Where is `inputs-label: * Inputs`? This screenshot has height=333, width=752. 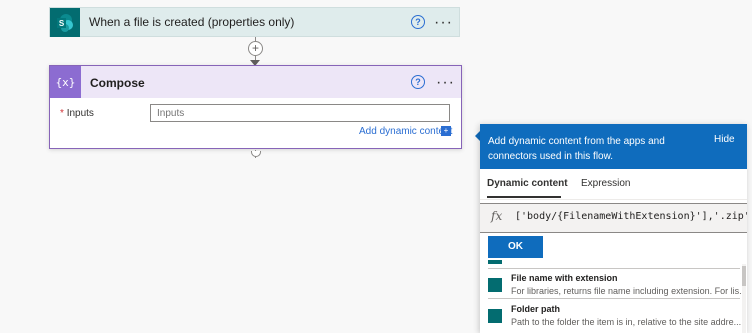
inputs-label: * Inputs is located at coordinates (77, 113).